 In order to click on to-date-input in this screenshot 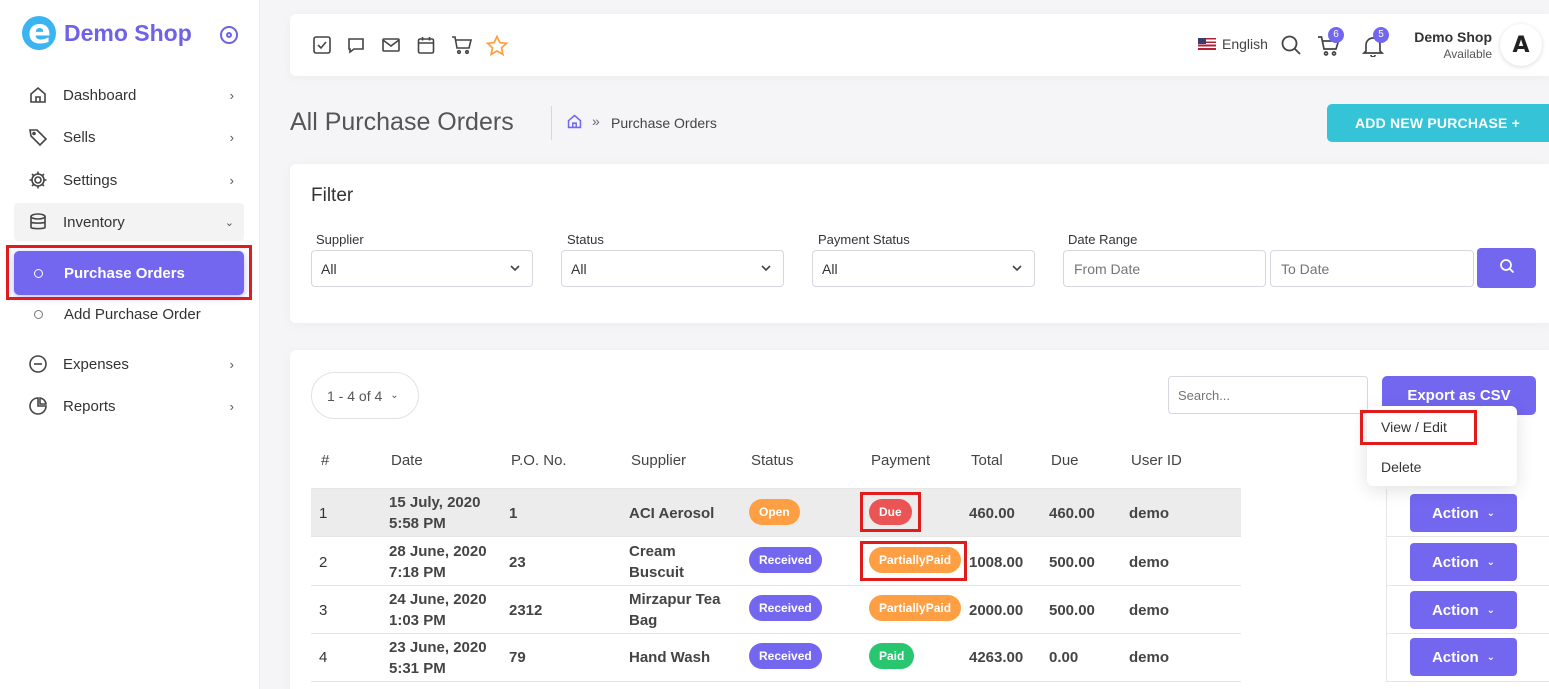, I will do `click(1372, 268)`.